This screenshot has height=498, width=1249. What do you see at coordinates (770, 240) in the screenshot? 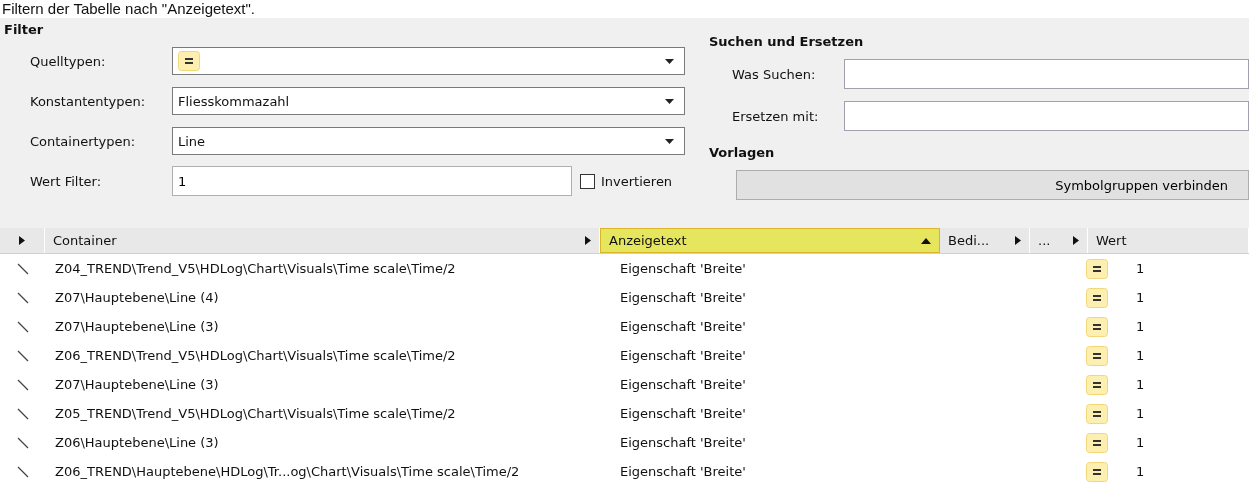
I see `column-header: Anzeigetext` at bounding box center [770, 240].